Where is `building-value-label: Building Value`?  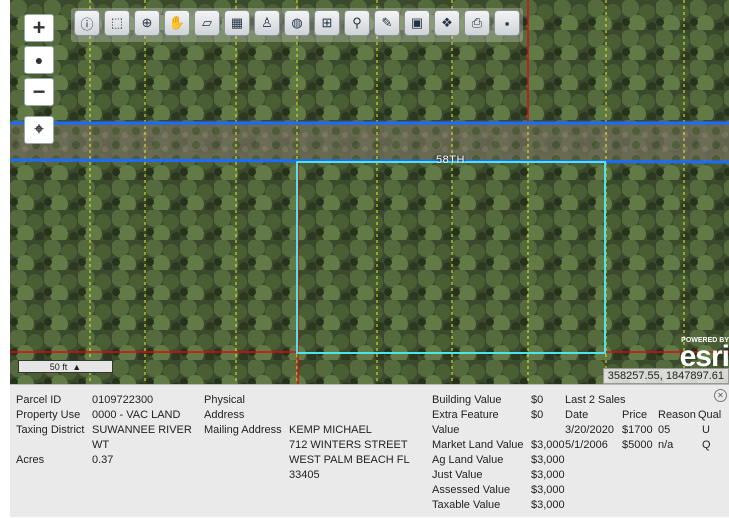 building-value-label: Building Value is located at coordinates (467, 400).